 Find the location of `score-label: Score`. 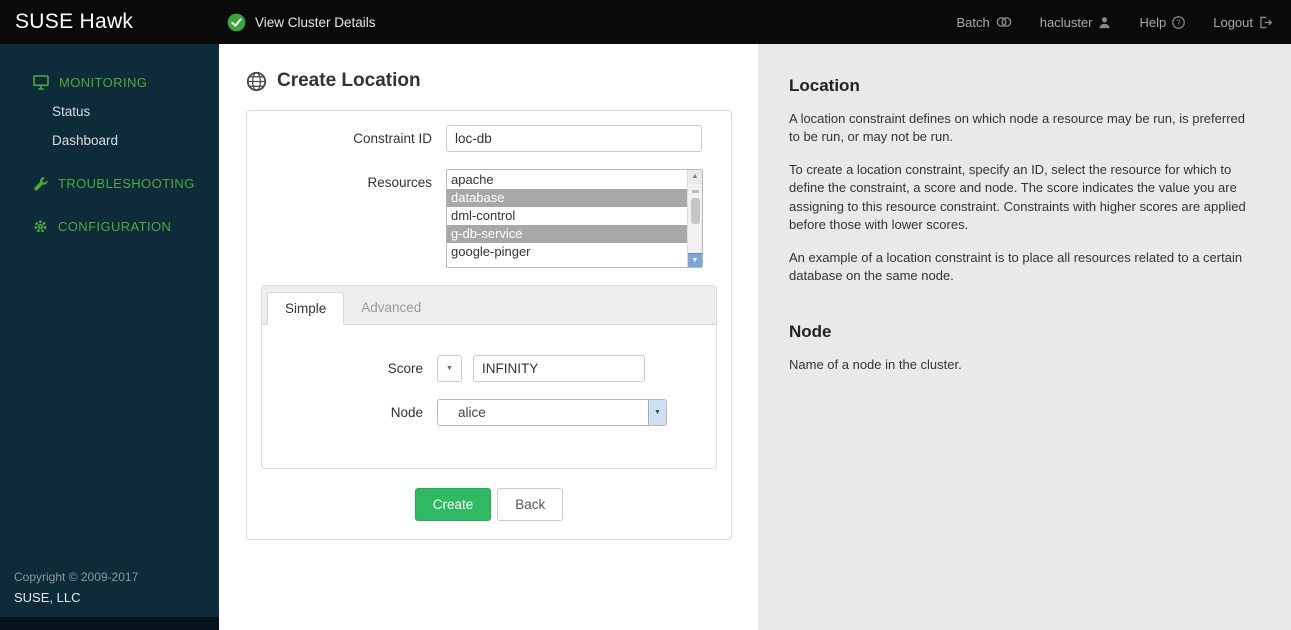

score-label: Score is located at coordinates (405, 368).